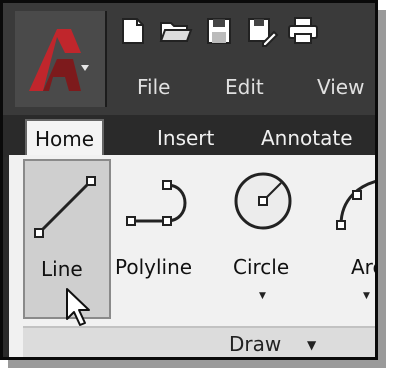 Image resolution: width=395 pixels, height=375 pixels. Describe the element at coordinates (219, 31) in the screenshot. I see `save-icon` at that location.